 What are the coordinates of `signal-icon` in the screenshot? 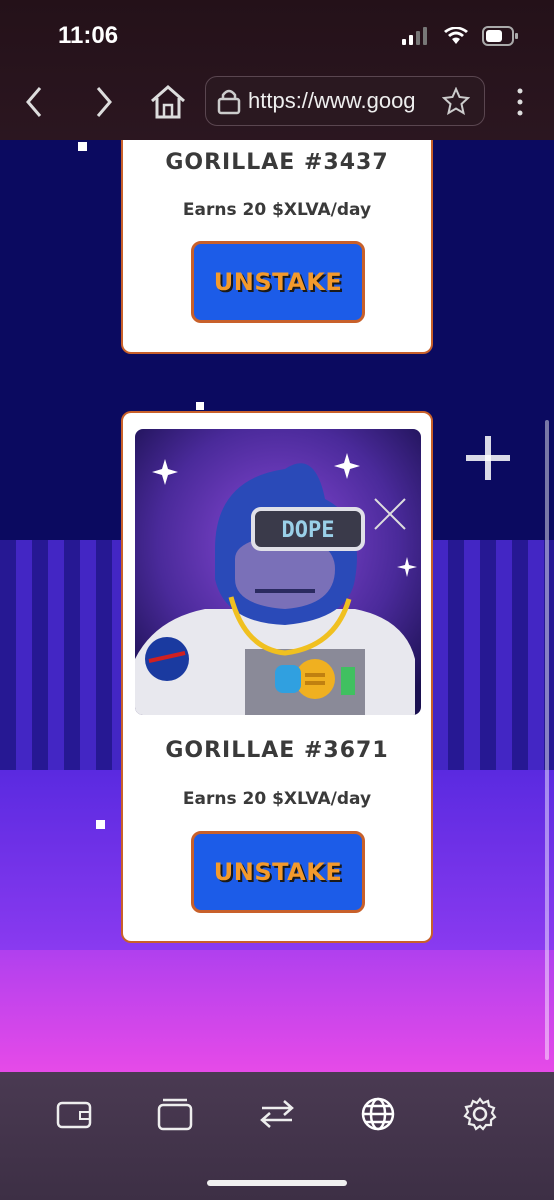 It's located at (414, 36).